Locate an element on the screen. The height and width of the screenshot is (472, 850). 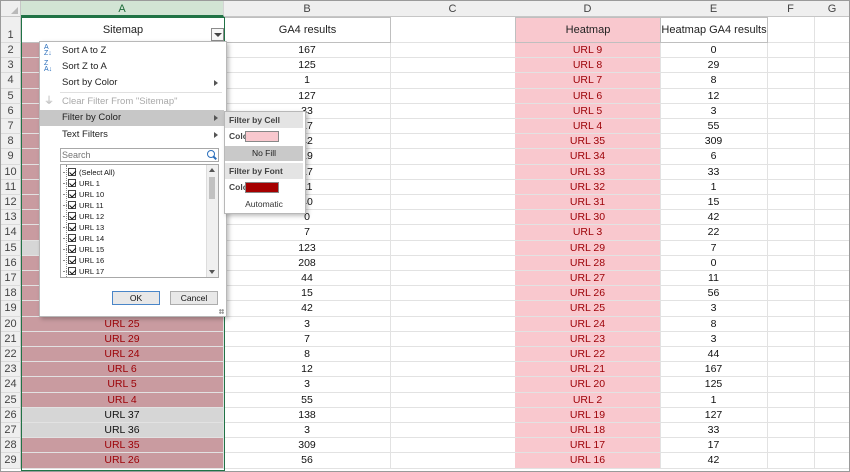
row-header: 14 is located at coordinates (11, 233).